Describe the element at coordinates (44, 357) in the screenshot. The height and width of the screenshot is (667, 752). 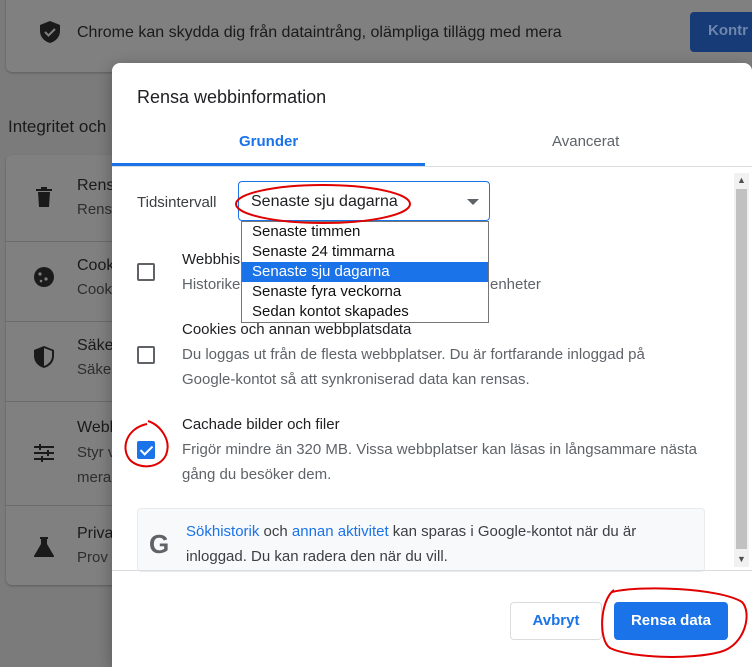
I see `shield-icon` at that location.